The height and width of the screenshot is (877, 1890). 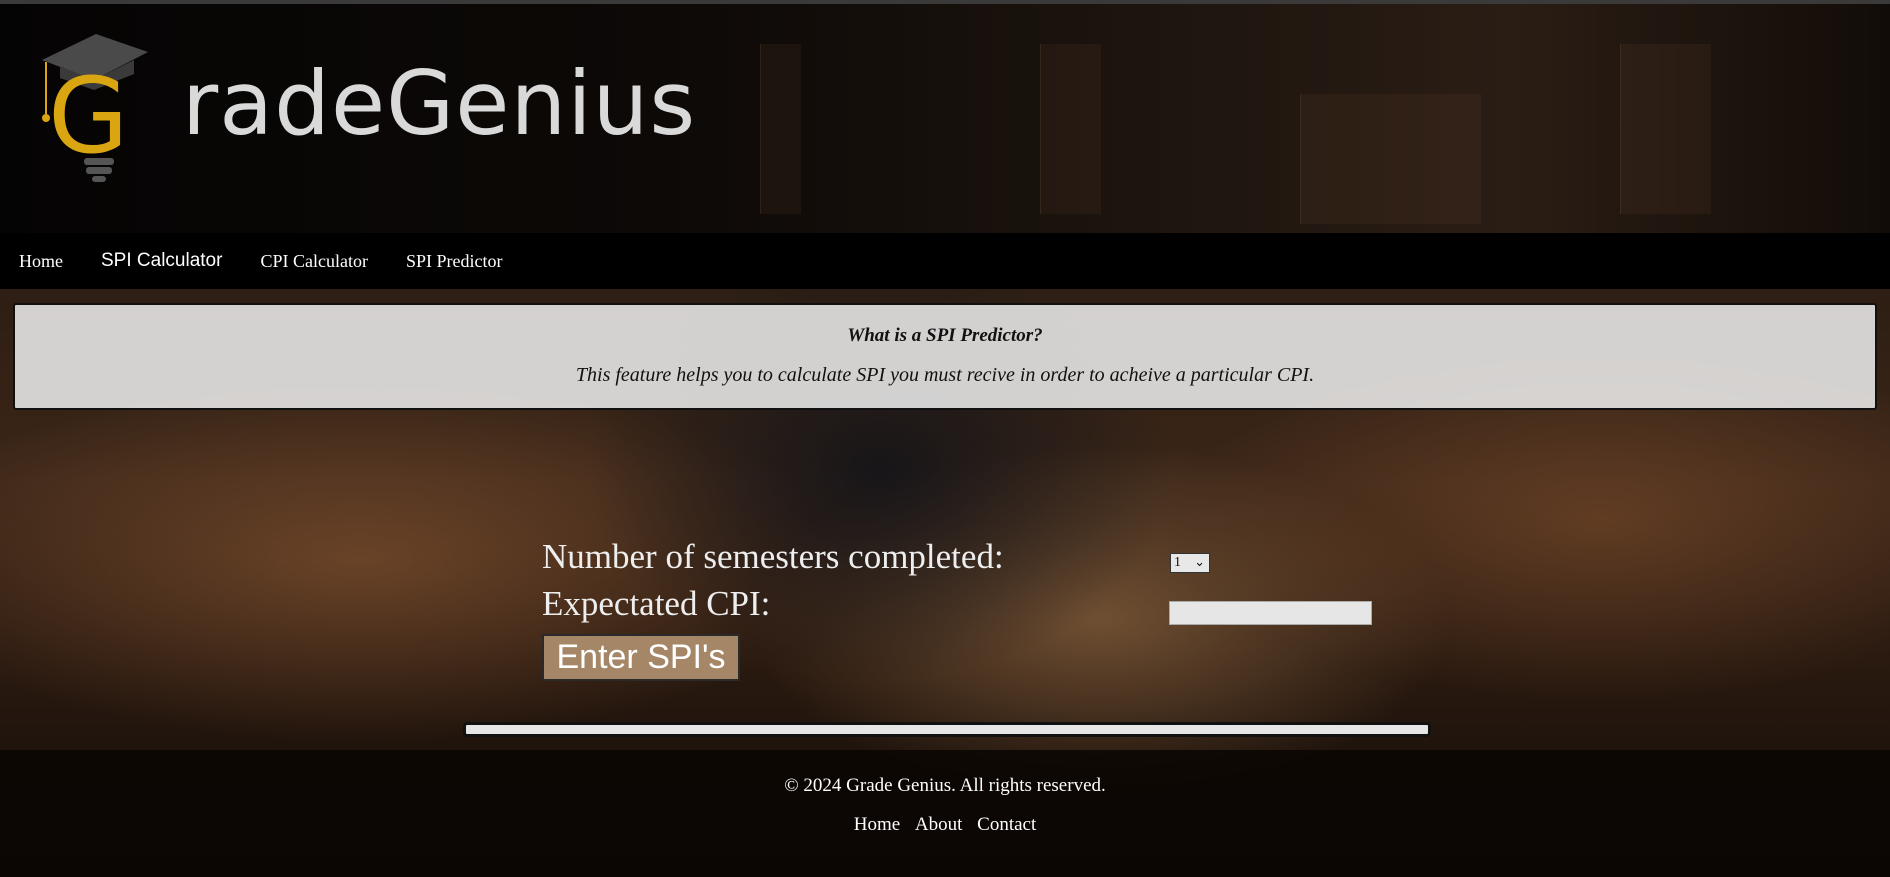 I want to click on logo: G radeGenius, so click(x=366, y=107).